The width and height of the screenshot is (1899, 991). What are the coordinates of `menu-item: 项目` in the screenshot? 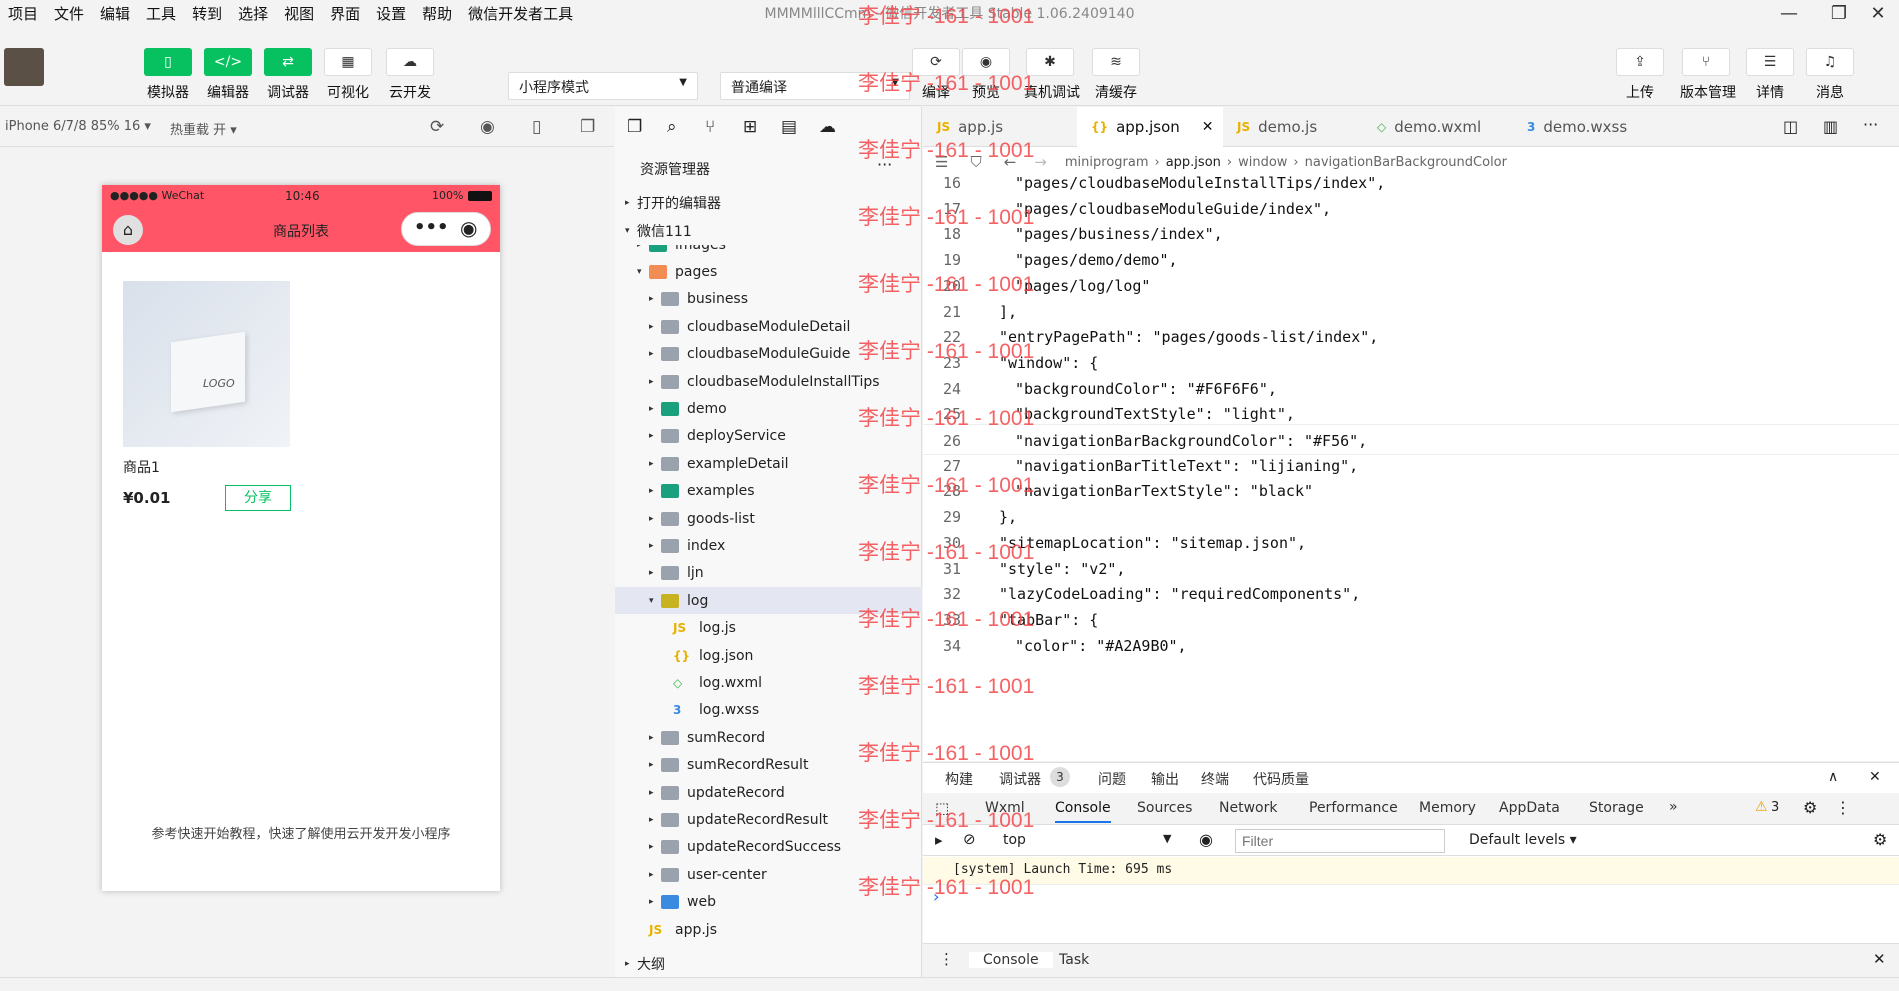 It's located at (23, 13).